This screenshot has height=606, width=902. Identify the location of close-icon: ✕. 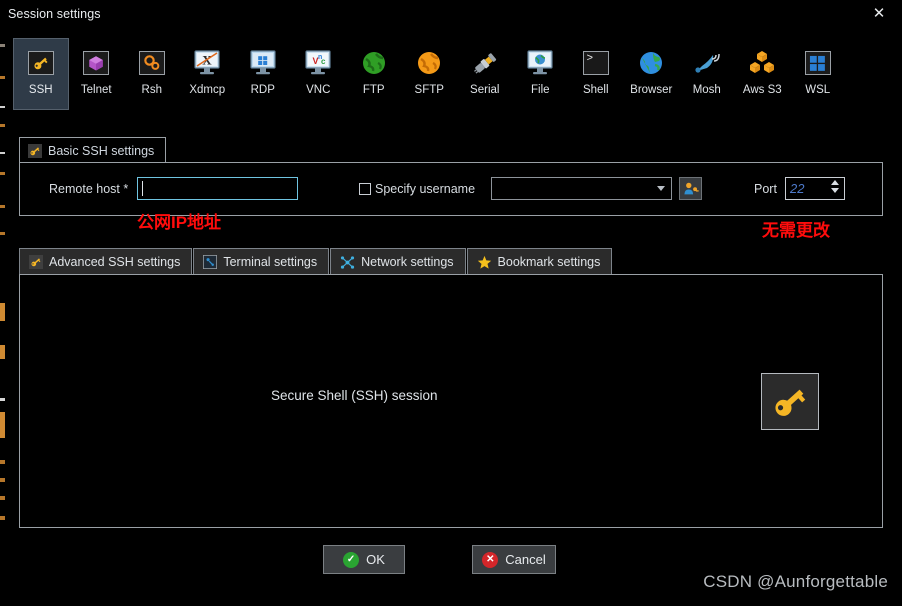
(879, 13).